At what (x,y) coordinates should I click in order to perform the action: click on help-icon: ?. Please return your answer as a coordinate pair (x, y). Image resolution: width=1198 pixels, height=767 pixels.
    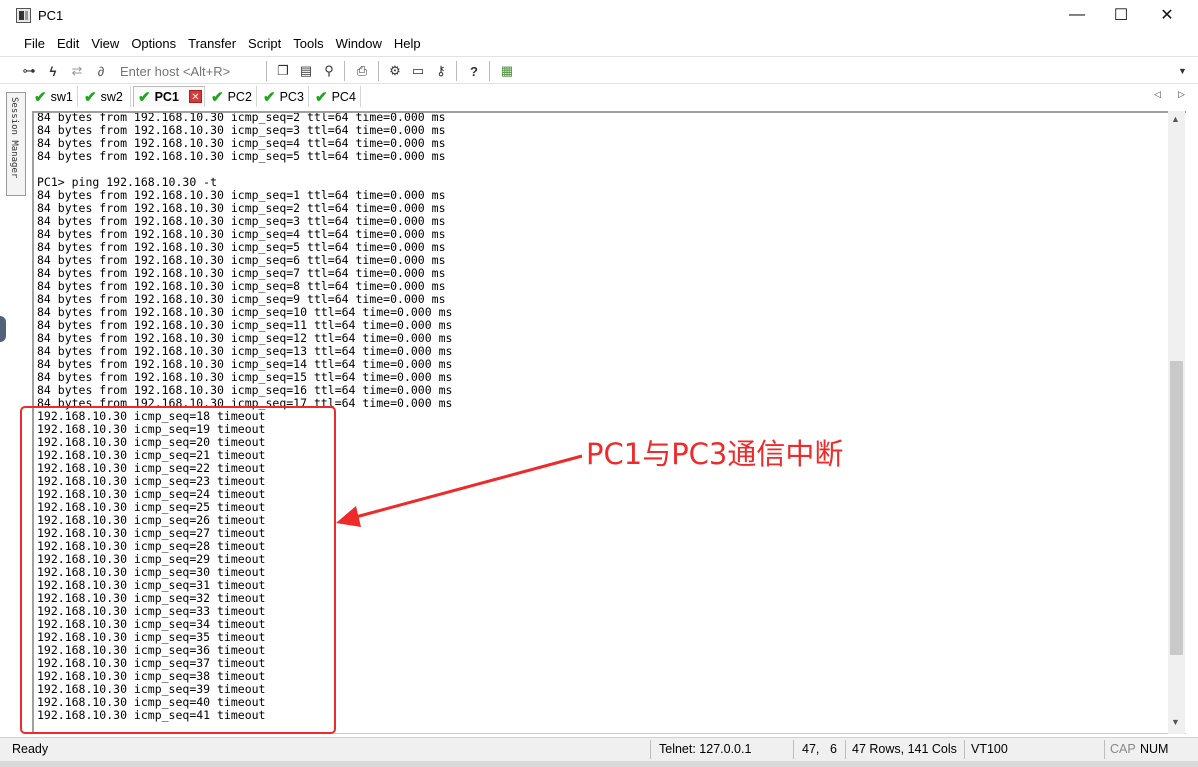
    Looking at the image, I should click on (474, 71).